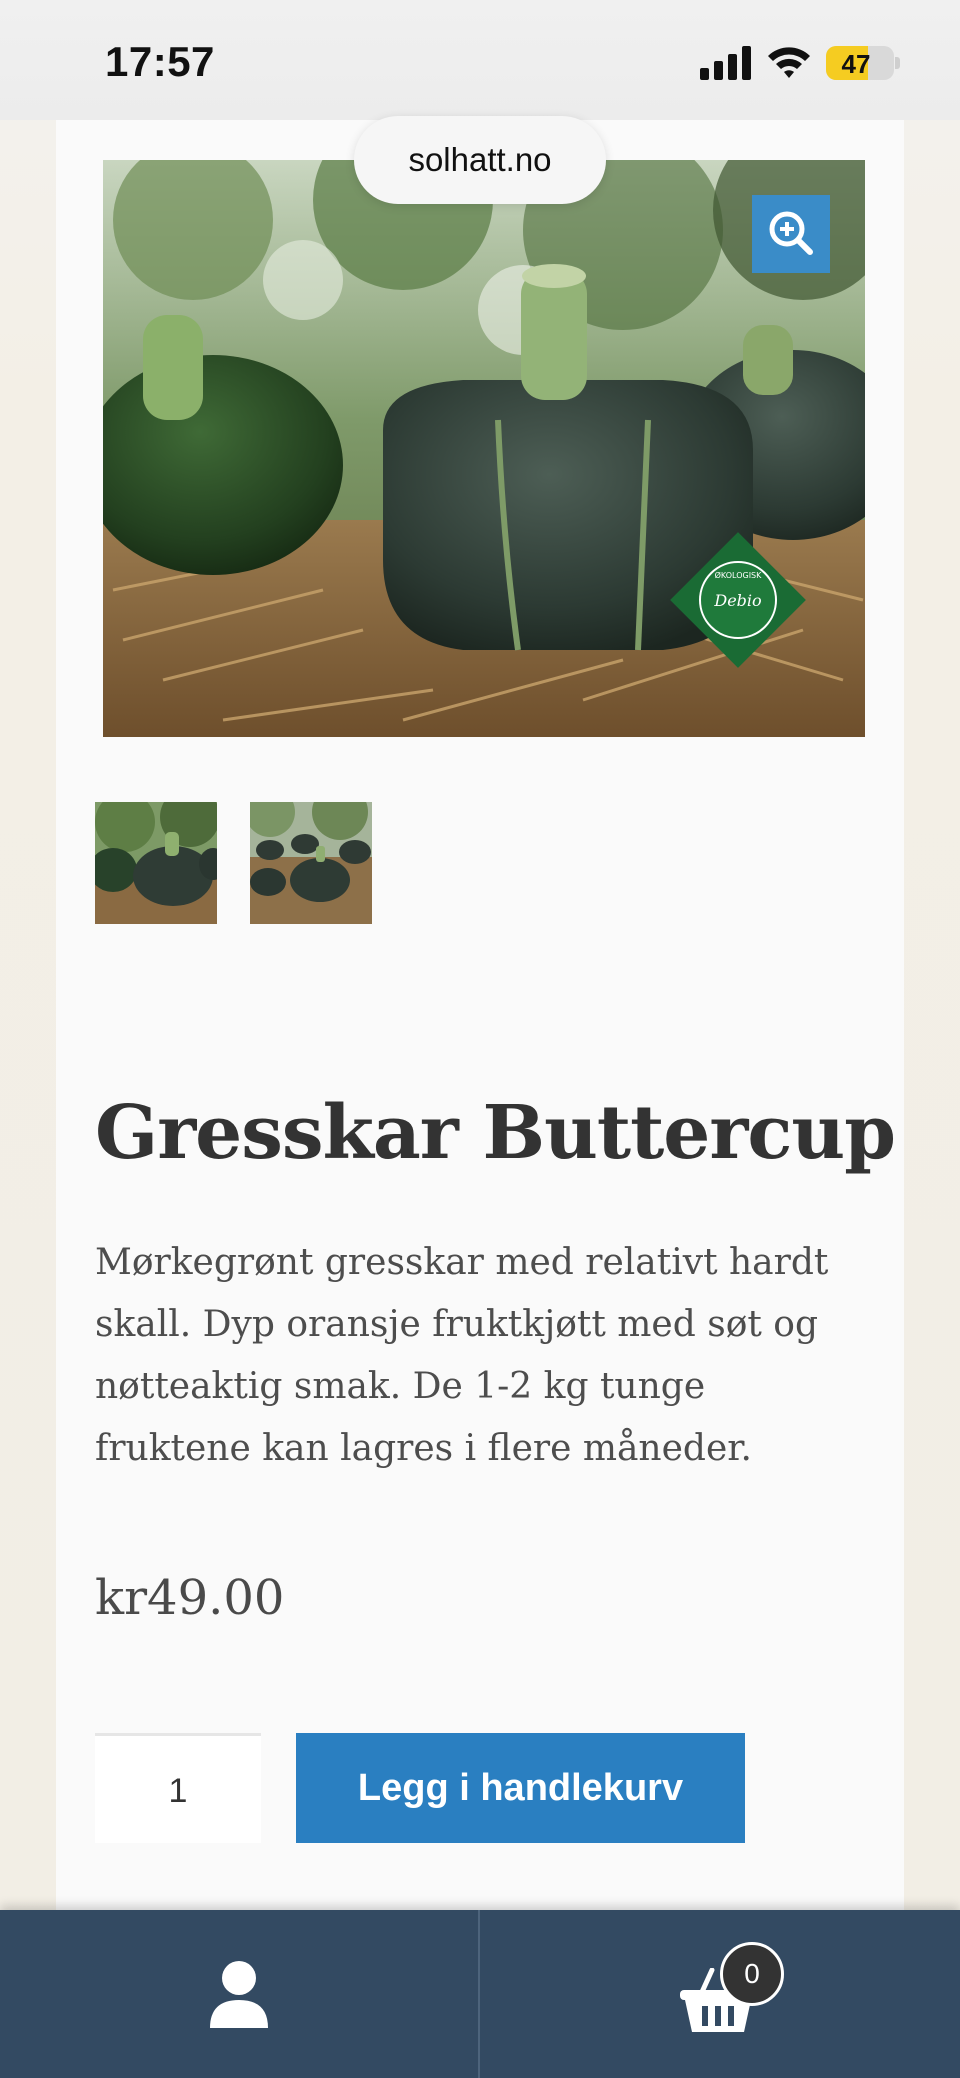 The width and height of the screenshot is (960, 2078). Describe the element at coordinates (190, 1598) in the screenshot. I see `product-price: kr49.00` at that location.